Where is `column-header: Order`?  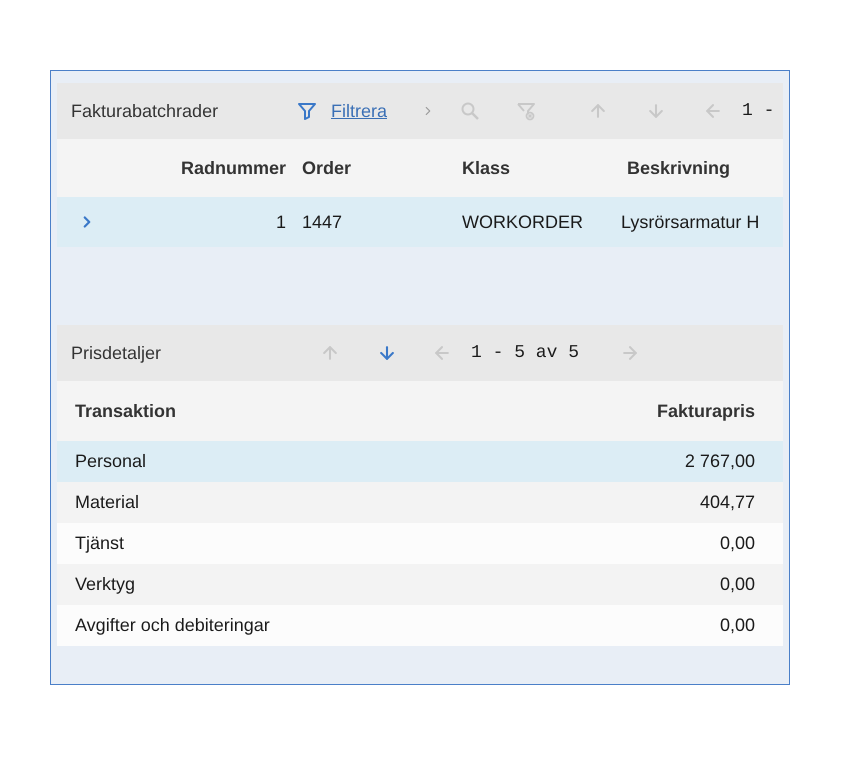
column-header: Order is located at coordinates (319, 168).